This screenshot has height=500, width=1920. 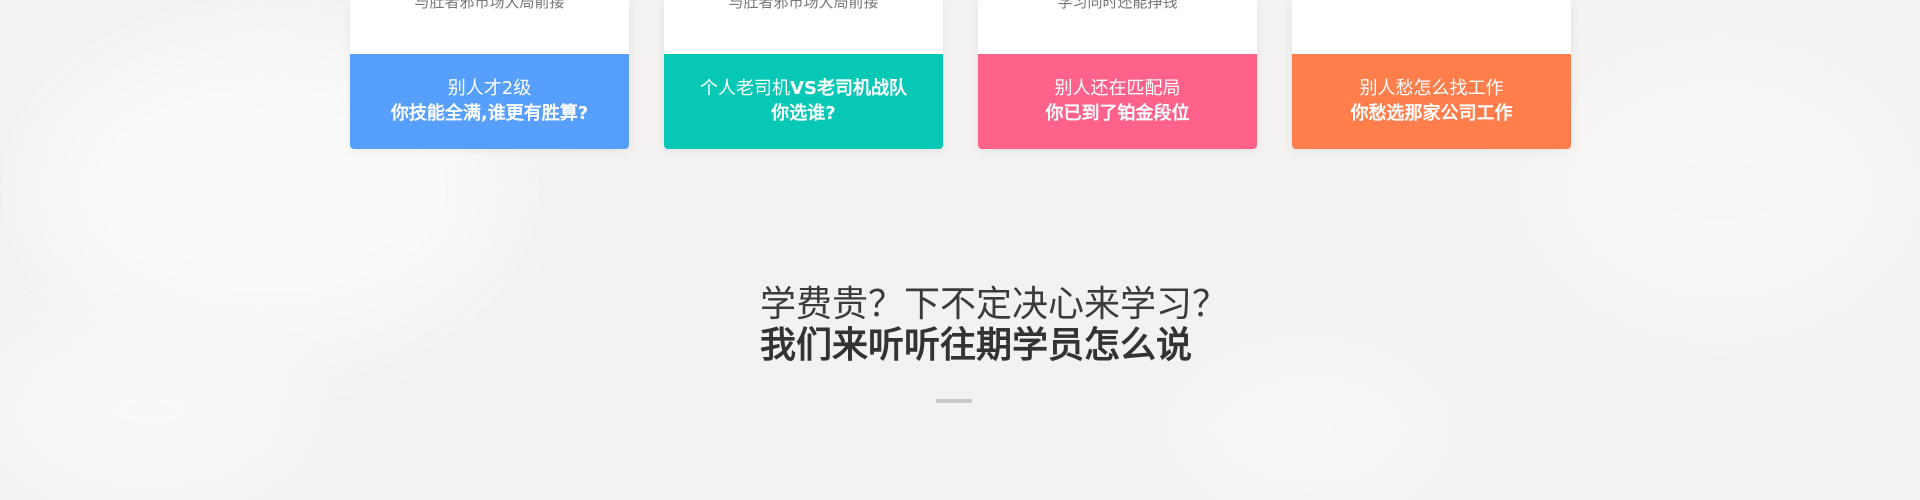 What do you see at coordinates (954, 401) in the screenshot?
I see `heading-divider` at bounding box center [954, 401].